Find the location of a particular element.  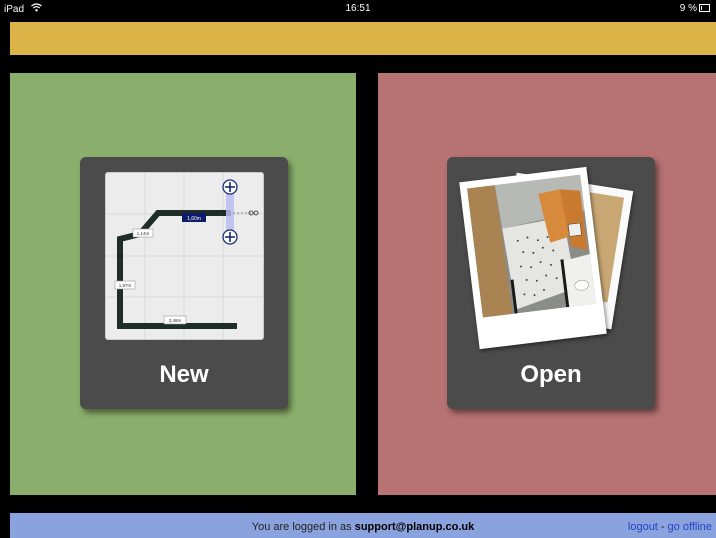

dimension-label-selected: 1,60m is located at coordinates (194, 217).